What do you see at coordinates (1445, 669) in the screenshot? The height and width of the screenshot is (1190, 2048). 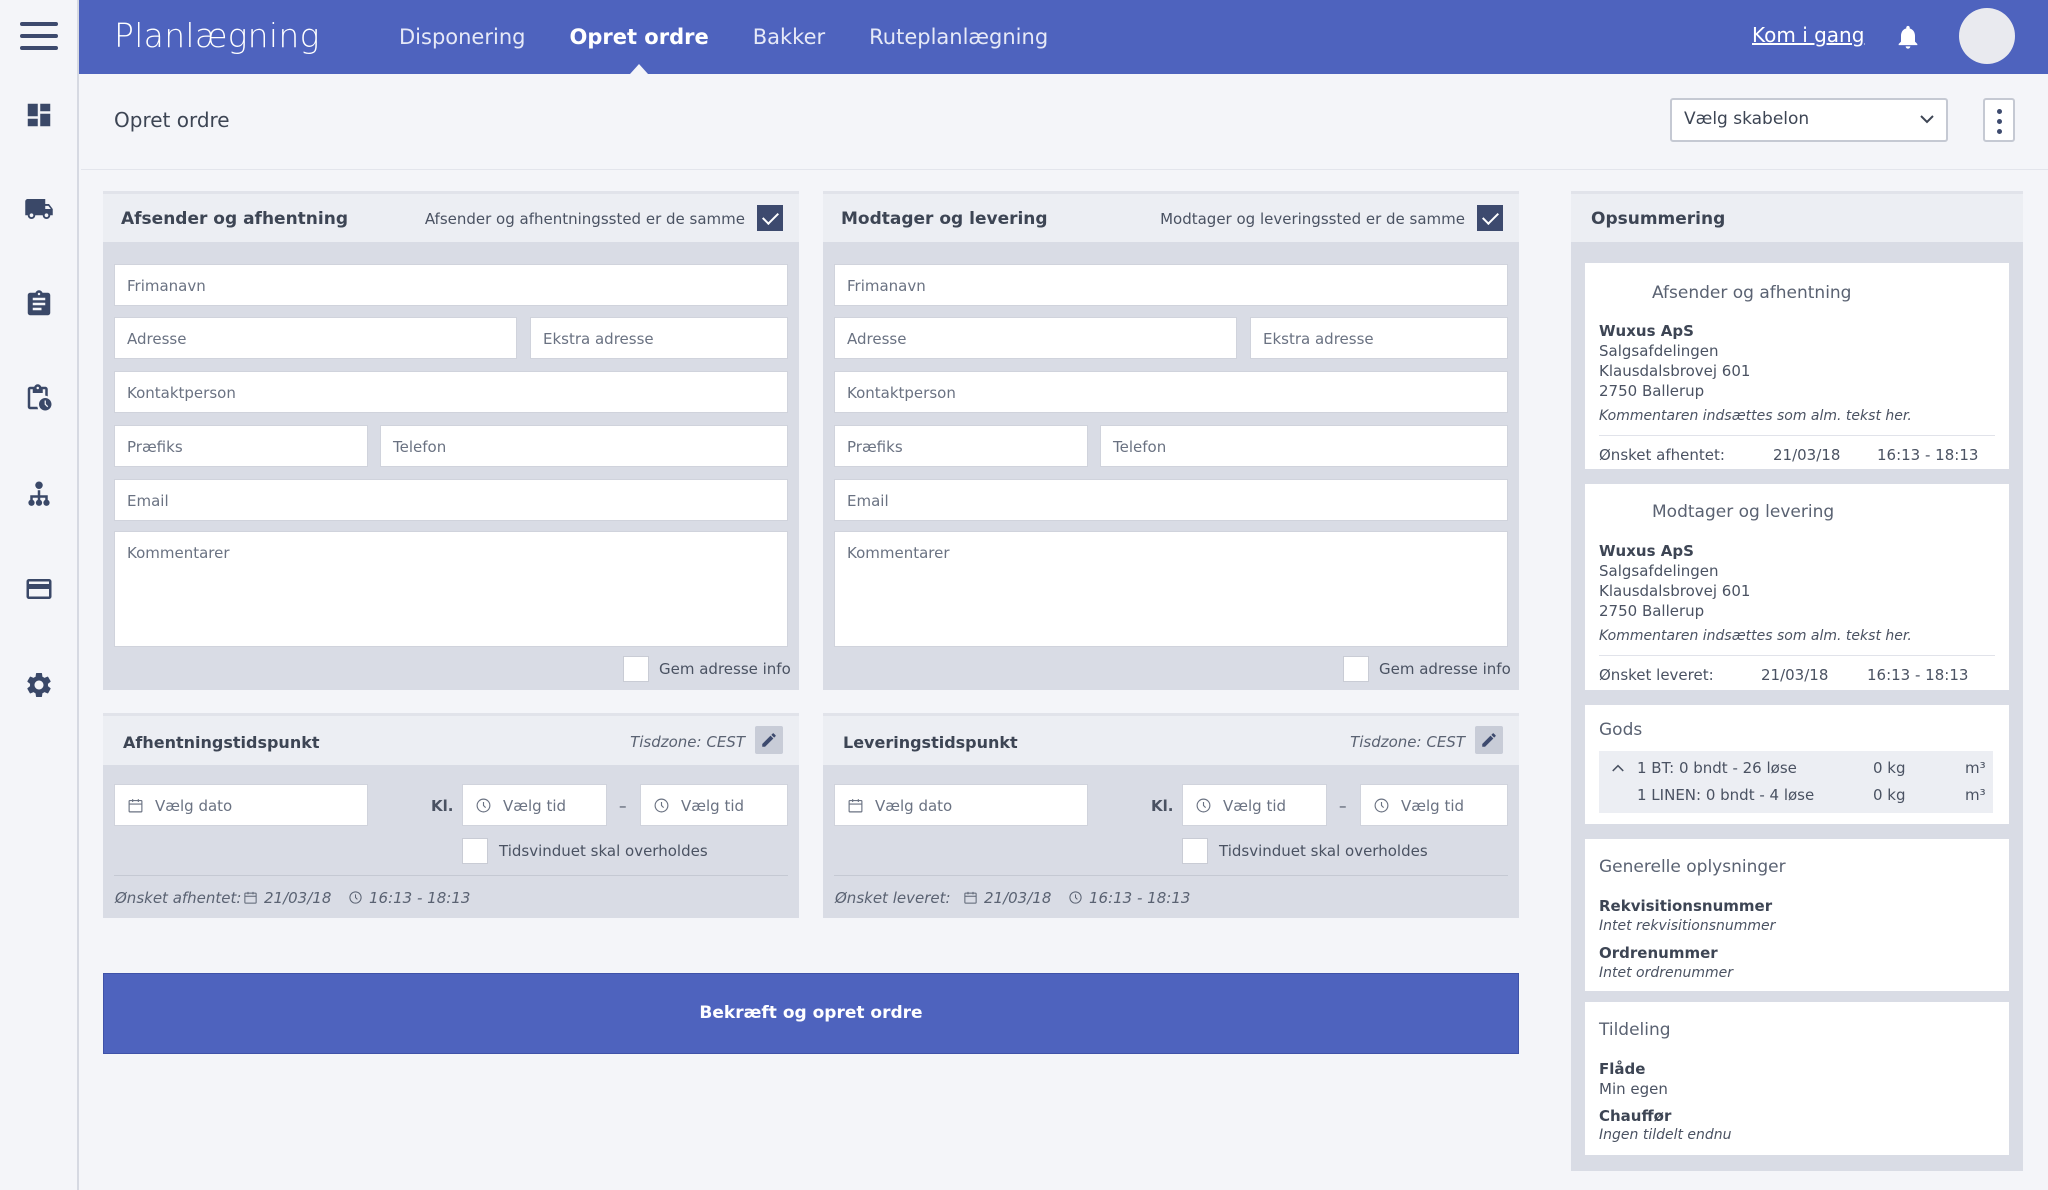 I see `receiver-save-label: Gem adresse info` at bounding box center [1445, 669].